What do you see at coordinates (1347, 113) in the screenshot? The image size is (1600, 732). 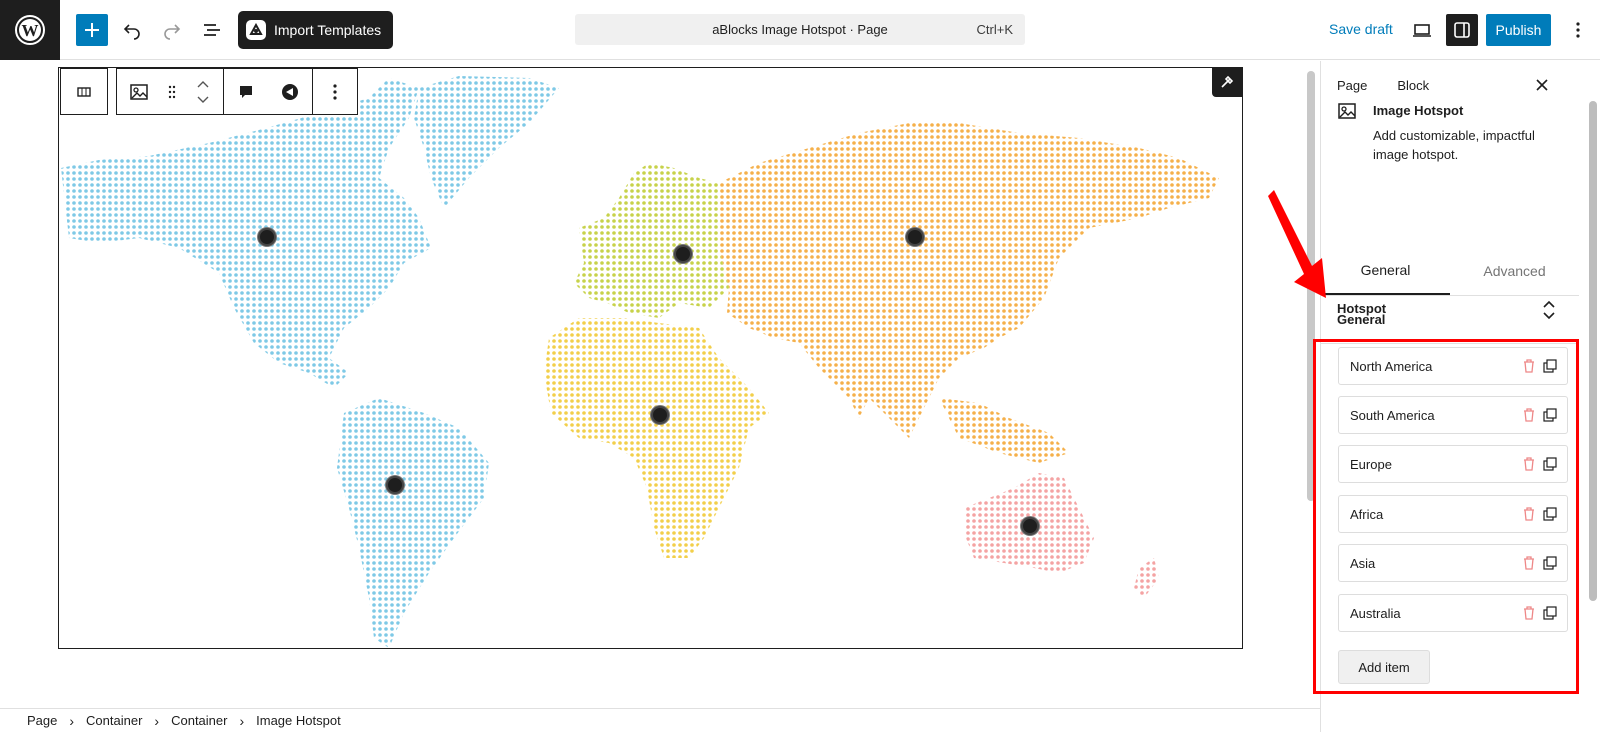 I see `image-hotspot-icon` at bounding box center [1347, 113].